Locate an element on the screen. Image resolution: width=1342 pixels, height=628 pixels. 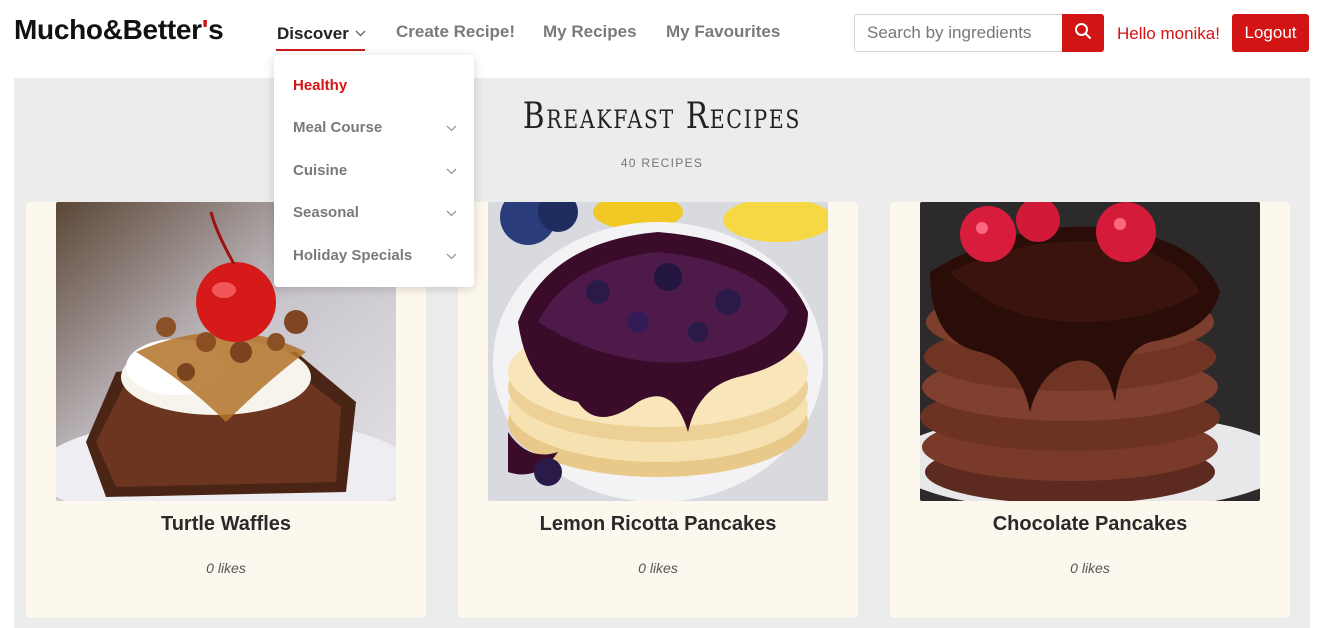
dropdown-item-holiday-specials: Holiday Specials is located at coordinates (375, 255).